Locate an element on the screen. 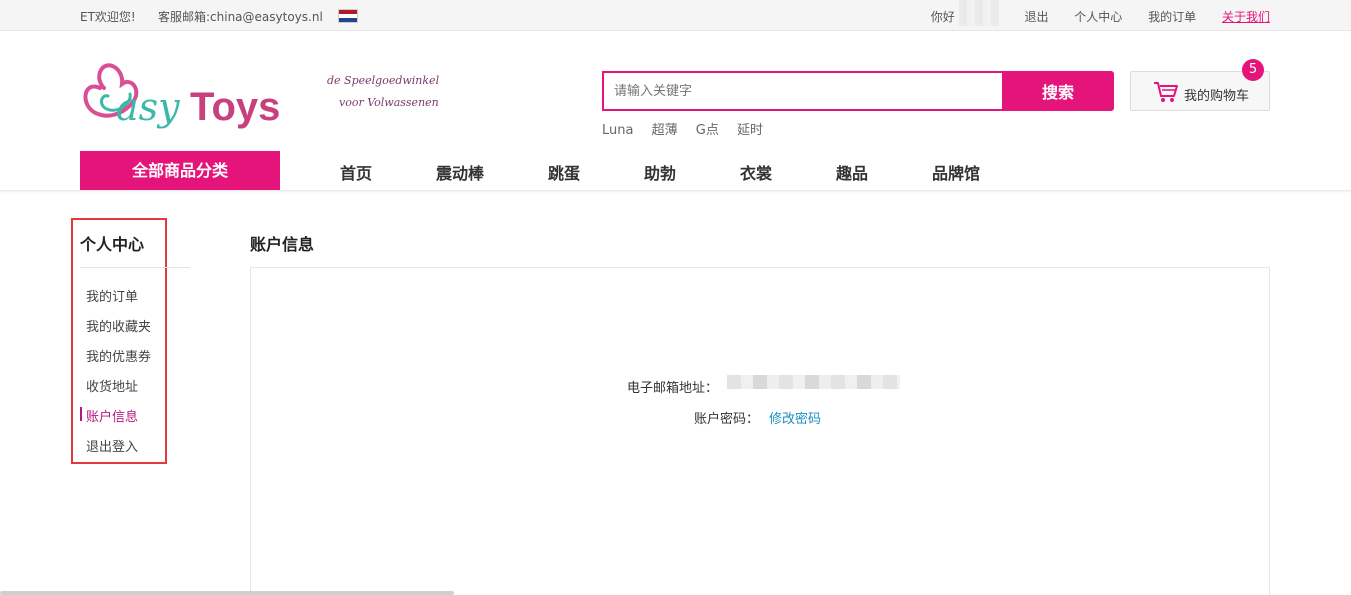 The height and width of the screenshot is (595, 1351). nav-divider is located at coordinates (675, 191).